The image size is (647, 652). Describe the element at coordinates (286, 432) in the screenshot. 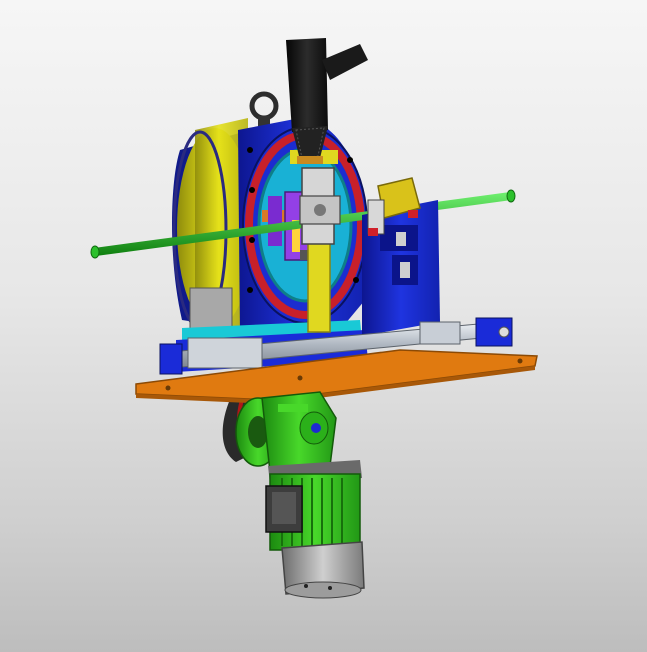

I see `worm-gearbox` at that location.